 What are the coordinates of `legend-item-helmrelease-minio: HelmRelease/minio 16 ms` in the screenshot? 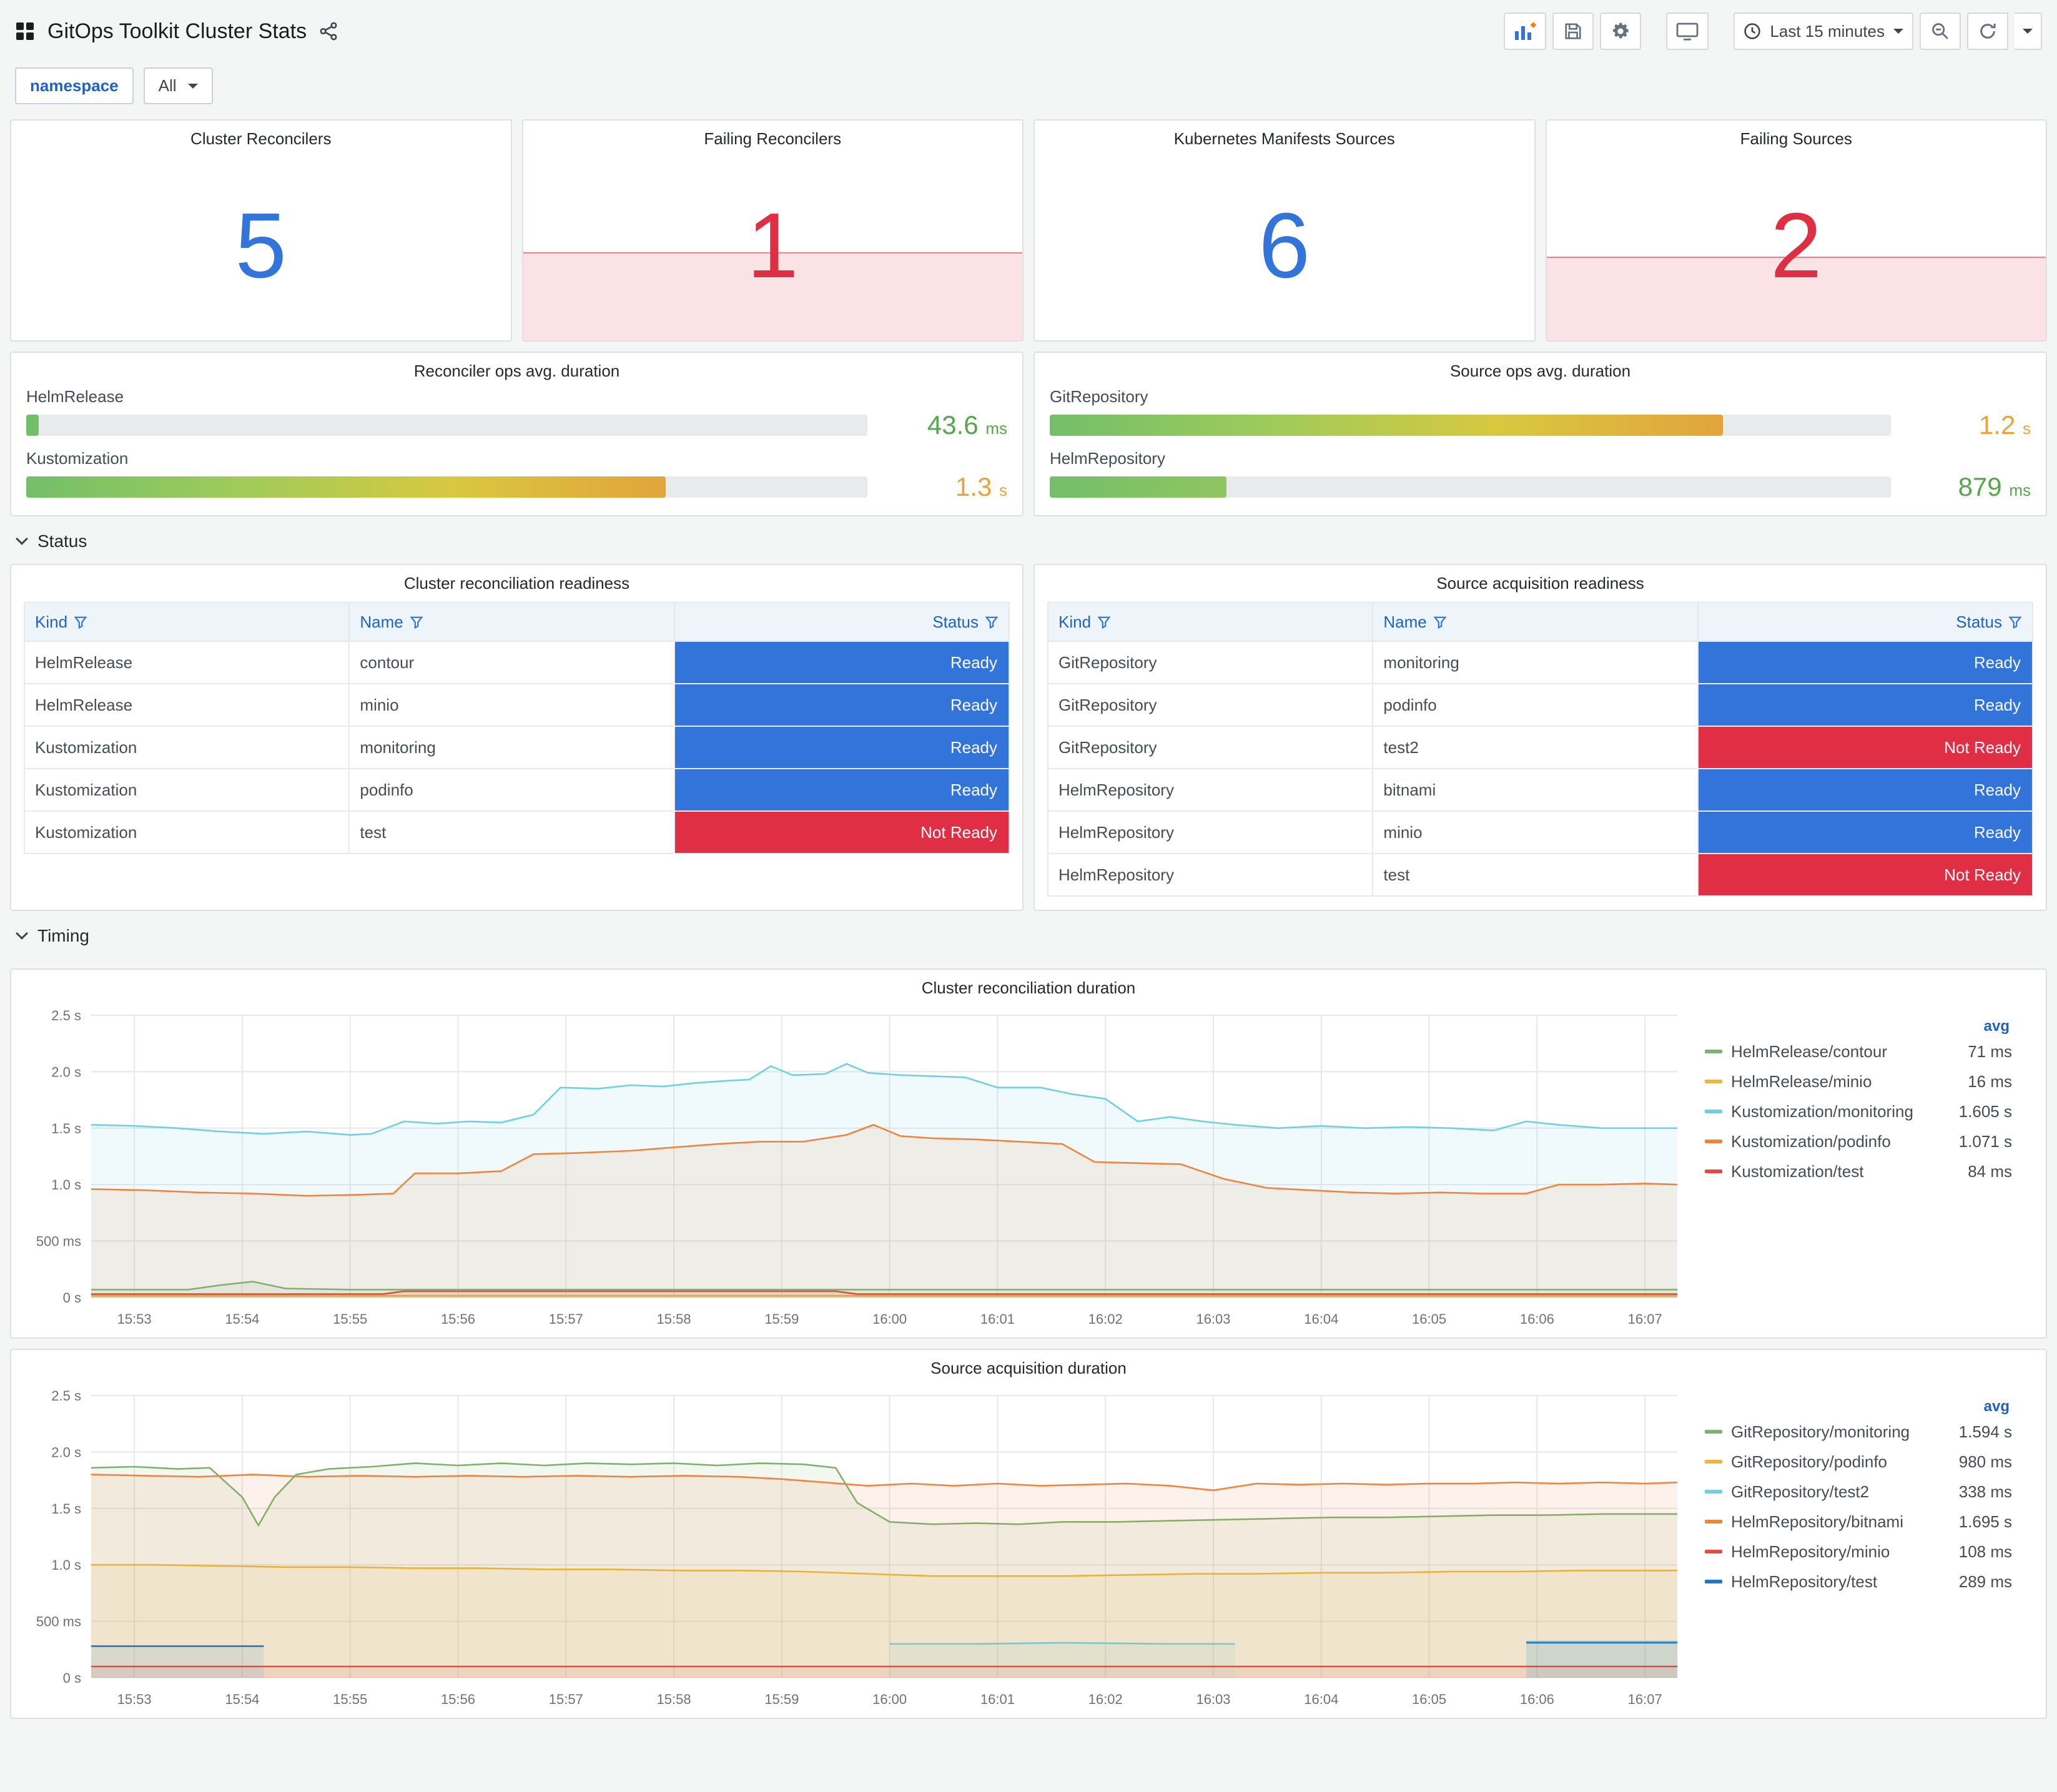 It's located at (1858, 1081).